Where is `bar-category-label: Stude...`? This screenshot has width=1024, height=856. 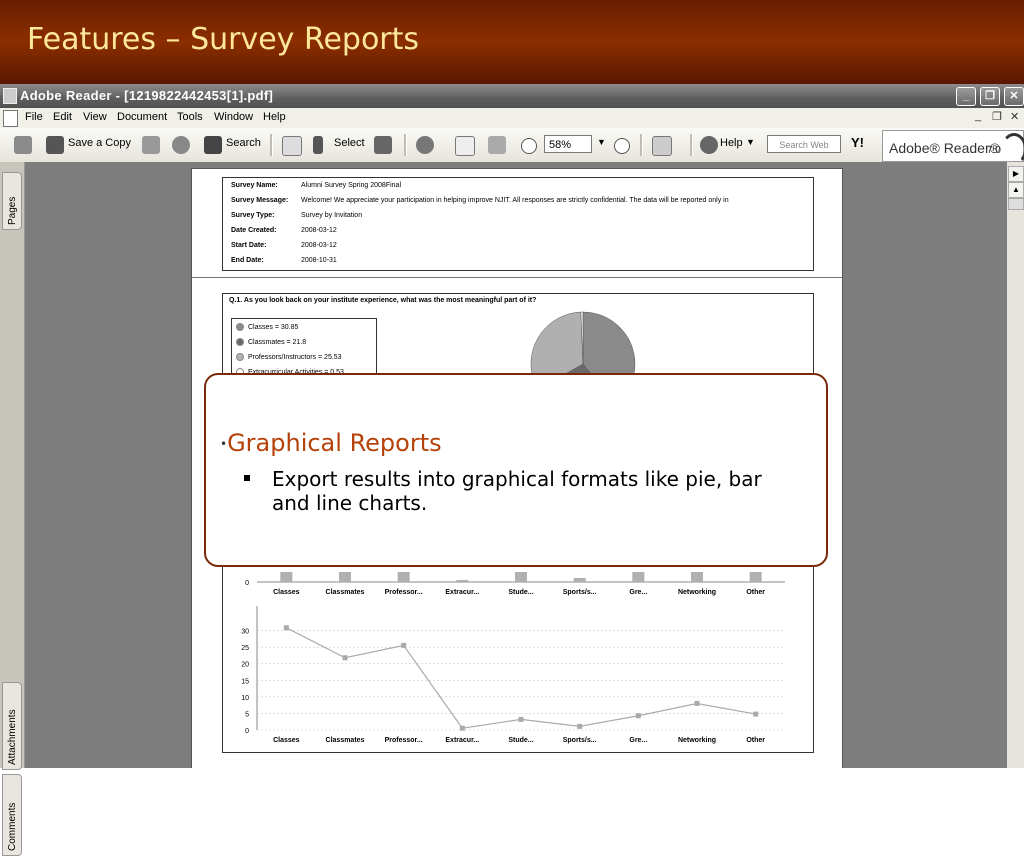 bar-category-label: Stude... is located at coordinates (520, 592).